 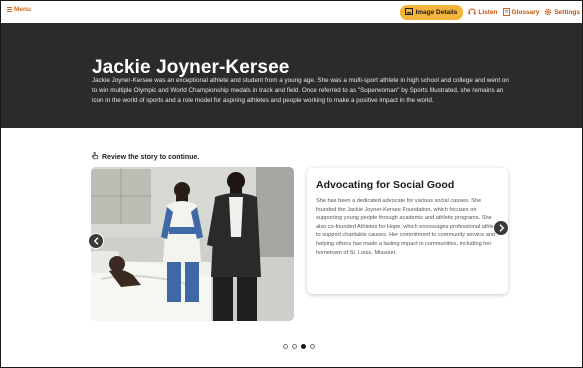 What do you see at coordinates (525, 12) in the screenshot?
I see `glossary-label: Glossary` at bounding box center [525, 12].